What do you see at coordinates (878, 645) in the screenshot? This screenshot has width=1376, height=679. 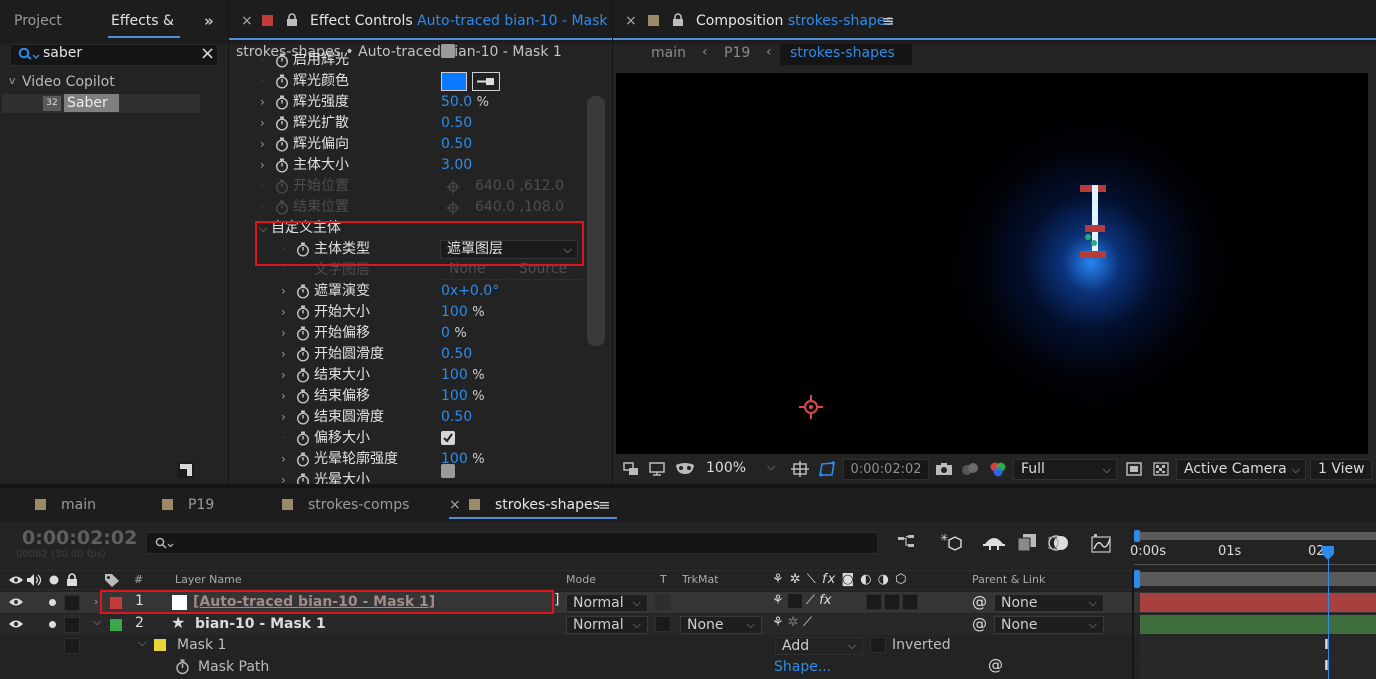 I see `inverted-checkbox` at bounding box center [878, 645].